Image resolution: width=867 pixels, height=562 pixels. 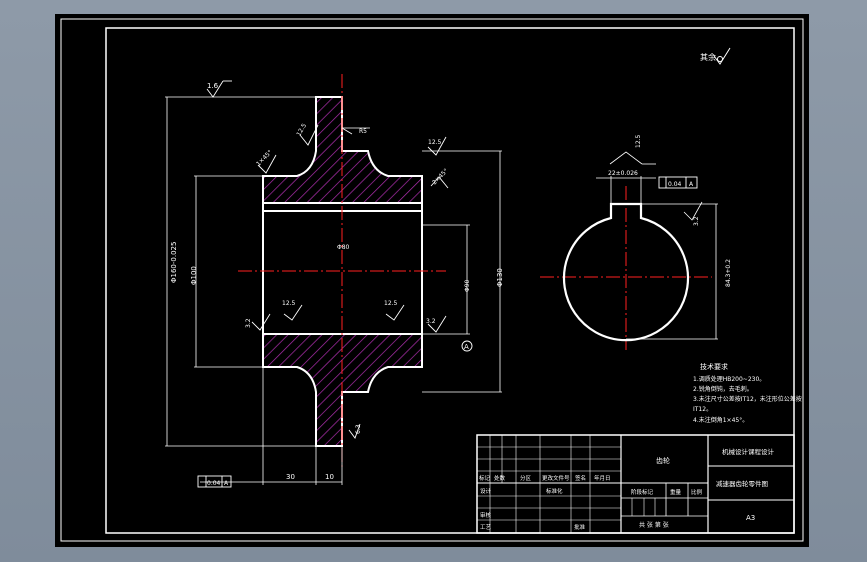 What do you see at coordinates (174, 262) in the screenshot?
I see `dim-overall-dia: Φ160-0.025` at bounding box center [174, 262].